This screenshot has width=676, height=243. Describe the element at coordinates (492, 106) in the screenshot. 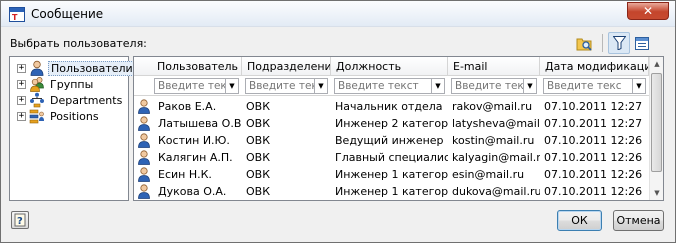

I see `table-cell: rakov@mail.ru` at that location.